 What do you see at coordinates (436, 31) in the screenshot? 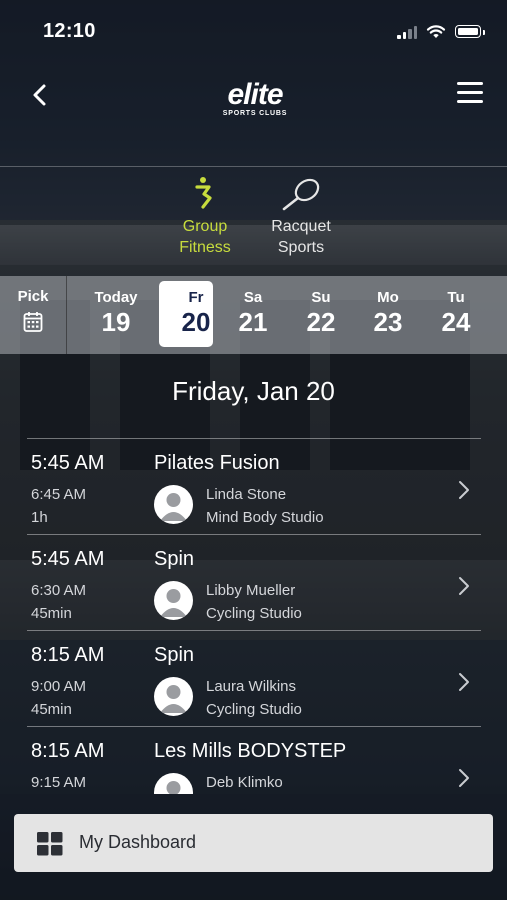
I see `wifi-icon` at bounding box center [436, 31].